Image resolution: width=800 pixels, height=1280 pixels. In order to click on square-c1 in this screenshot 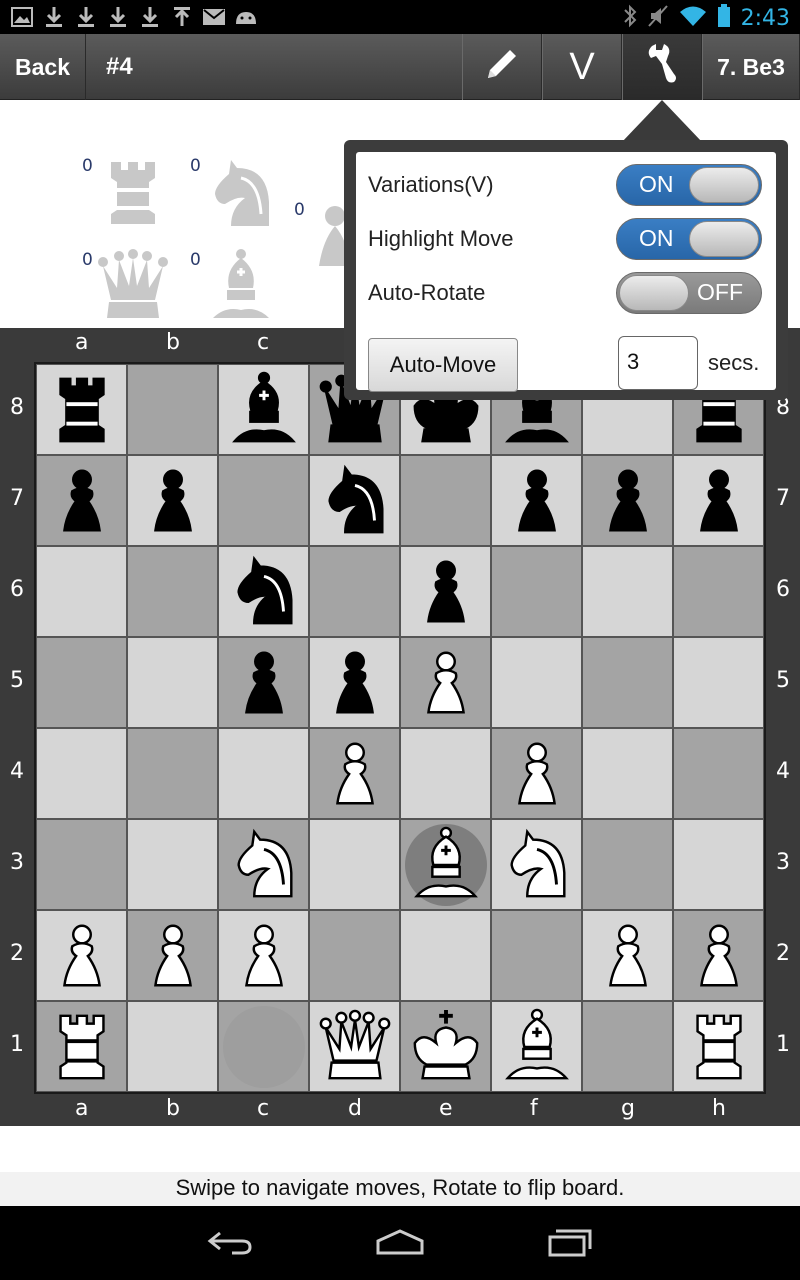, I will do `click(263, 1046)`.